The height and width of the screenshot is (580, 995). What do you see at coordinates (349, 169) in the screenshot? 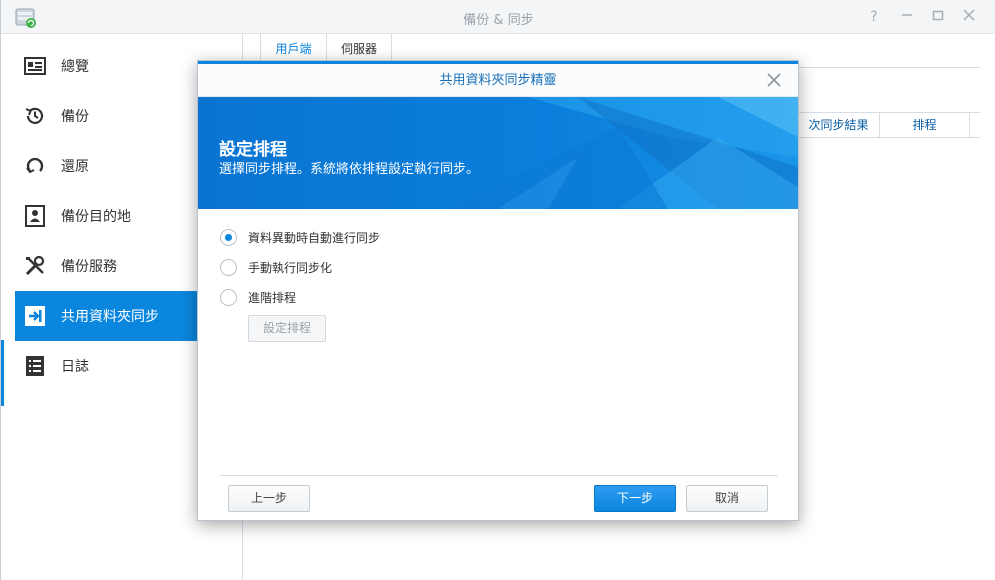
I see `banner-subtitle: 選擇同步排程。系統將依排程設定執行同步。` at bounding box center [349, 169].